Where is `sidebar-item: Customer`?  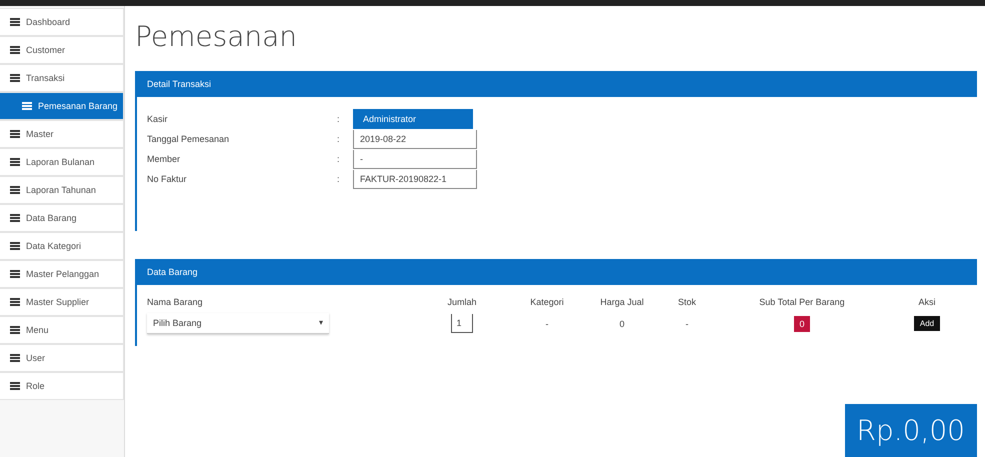
sidebar-item: Customer is located at coordinates (62, 50).